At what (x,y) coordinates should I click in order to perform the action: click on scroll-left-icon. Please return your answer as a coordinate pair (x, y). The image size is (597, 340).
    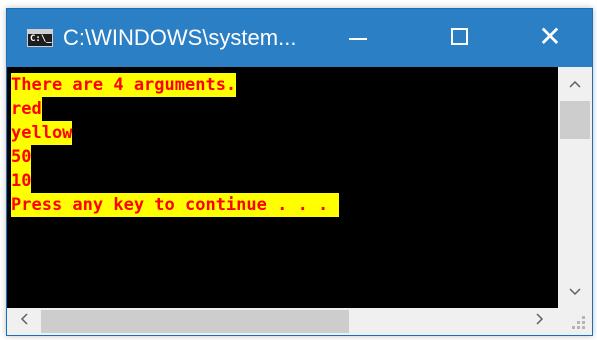
    Looking at the image, I should click on (24, 321).